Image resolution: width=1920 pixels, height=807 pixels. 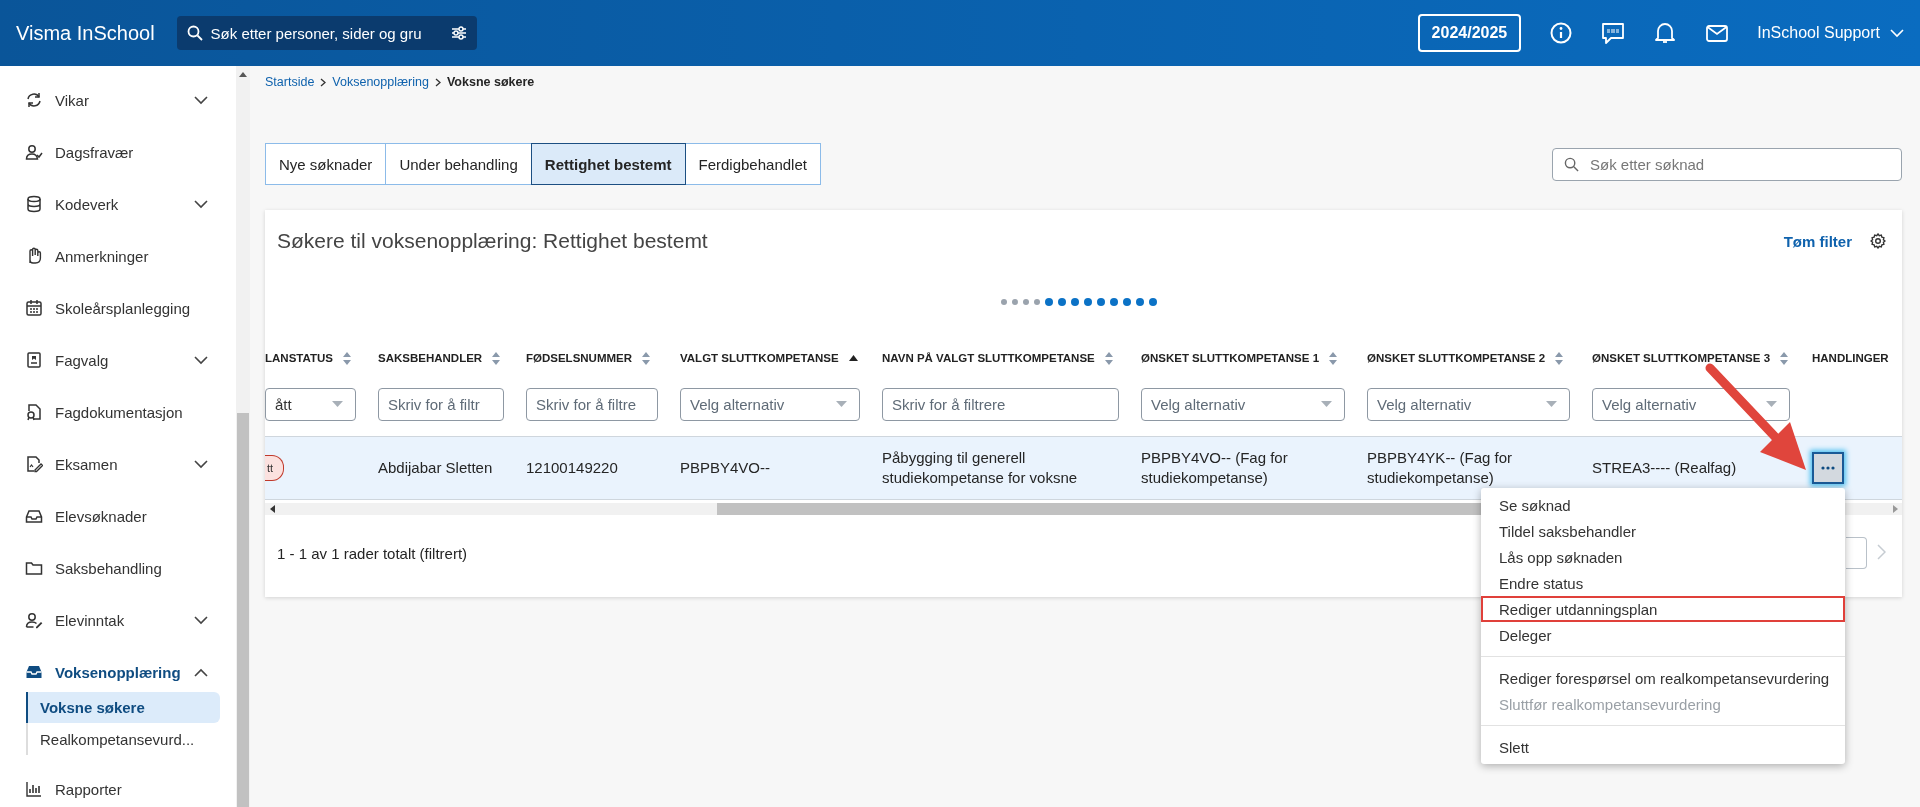 I want to click on table-cell-text: Påbygging til generell studiekompetanse for voksne, so click(x=980, y=468).